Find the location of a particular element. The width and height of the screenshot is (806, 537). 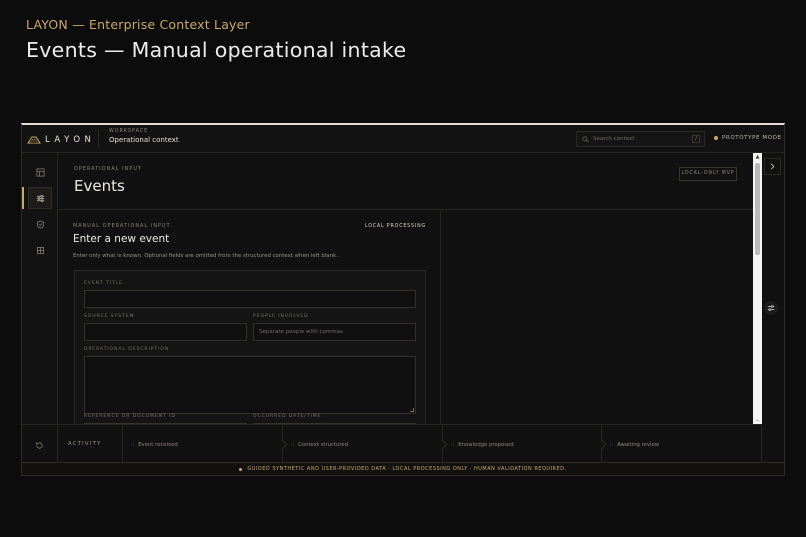

nav-overview is located at coordinates (40, 172).